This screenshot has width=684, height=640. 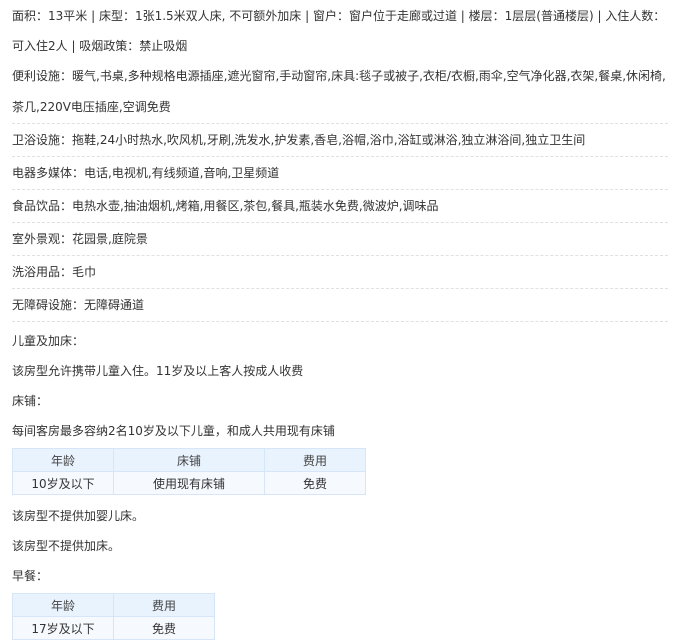 I want to click on bed-policy-table: 年龄 床铺 费用 10岁及以下 使用现有床铺 免费, so click(x=189, y=471).